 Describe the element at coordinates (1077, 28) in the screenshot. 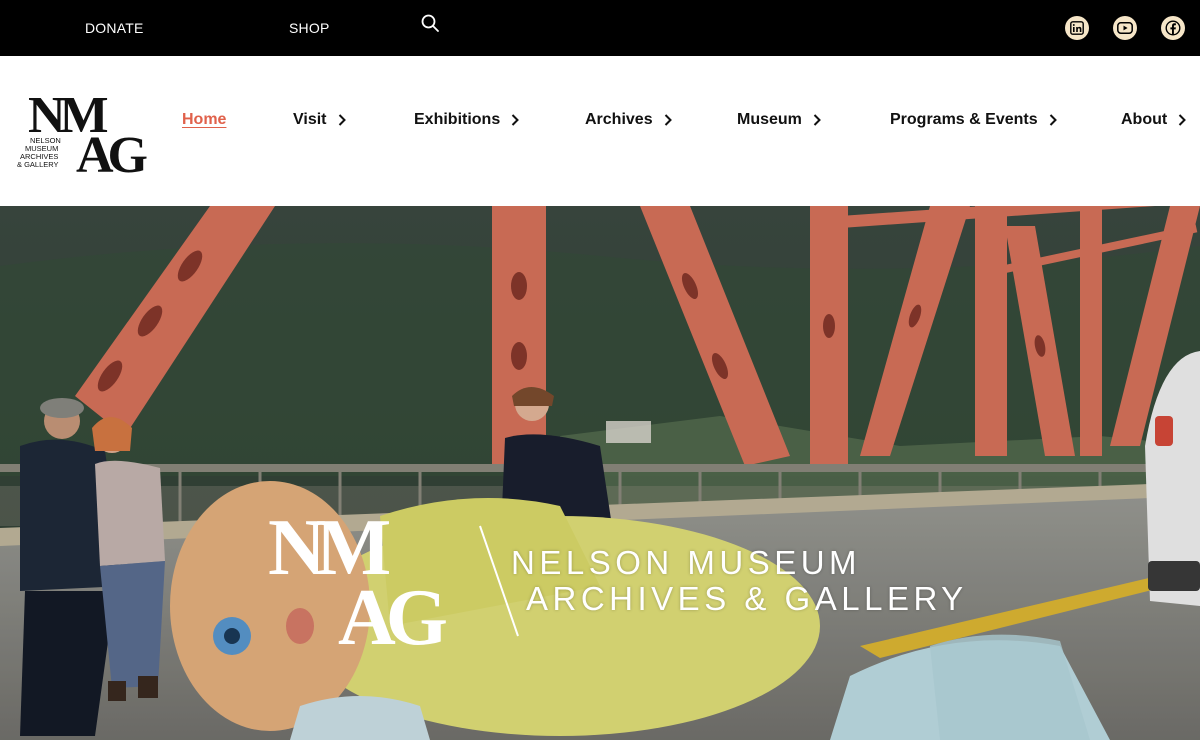

I see `linkedin-icon` at that location.